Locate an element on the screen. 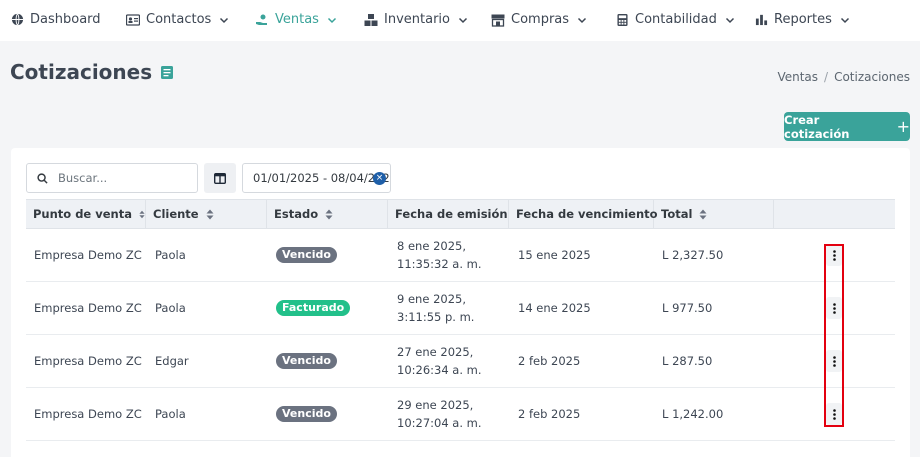 The width and height of the screenshot is (920, 457). breadcrumb-current: Cotizaciones is located at coordinates (872, 77).